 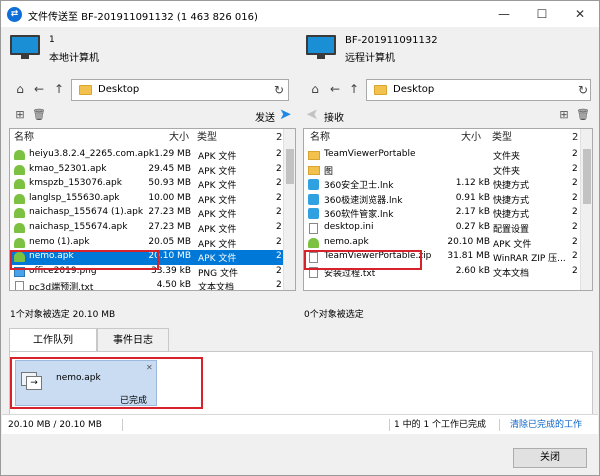 What do you see at coordinates (152, 184) in the screenshot?
I see `table-row: kmspzb_153076.apk 50.93 MB APK 文件 2` at bounding box center [152, 184].